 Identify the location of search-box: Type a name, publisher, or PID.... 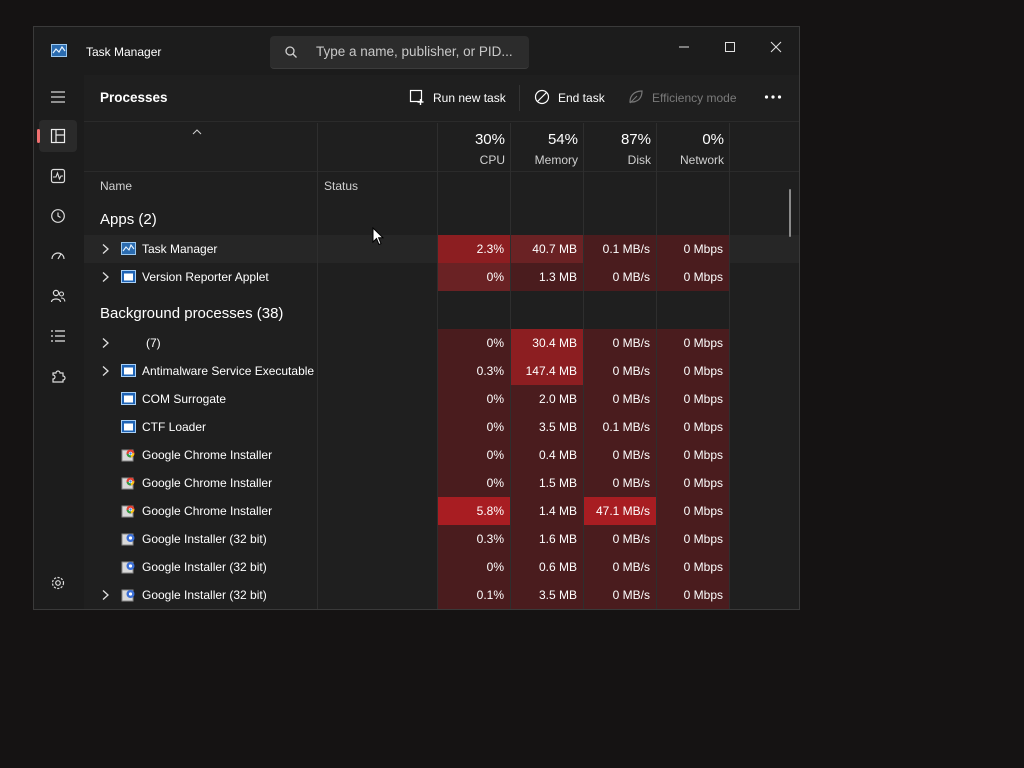
(399, 52).